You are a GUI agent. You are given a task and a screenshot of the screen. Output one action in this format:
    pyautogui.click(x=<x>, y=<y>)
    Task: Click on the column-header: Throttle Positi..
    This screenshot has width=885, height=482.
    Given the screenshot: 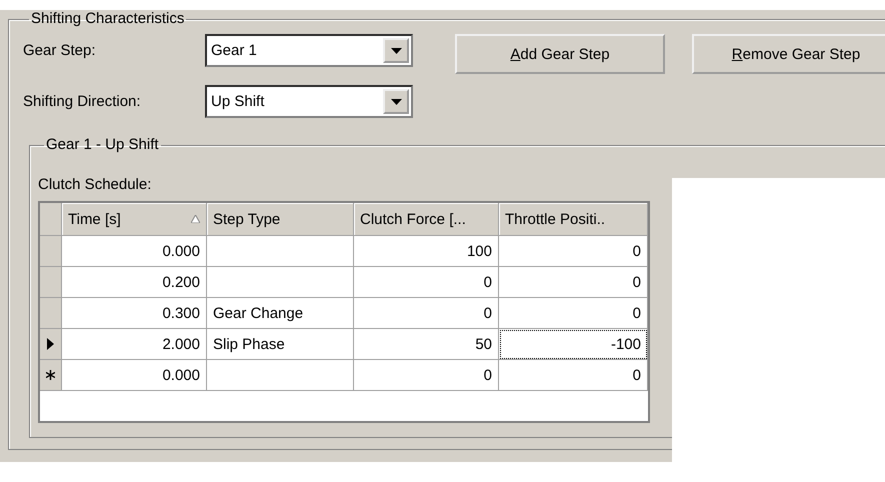 What is the action you would take?
    pyautogui.click(x=573, y=219)
    